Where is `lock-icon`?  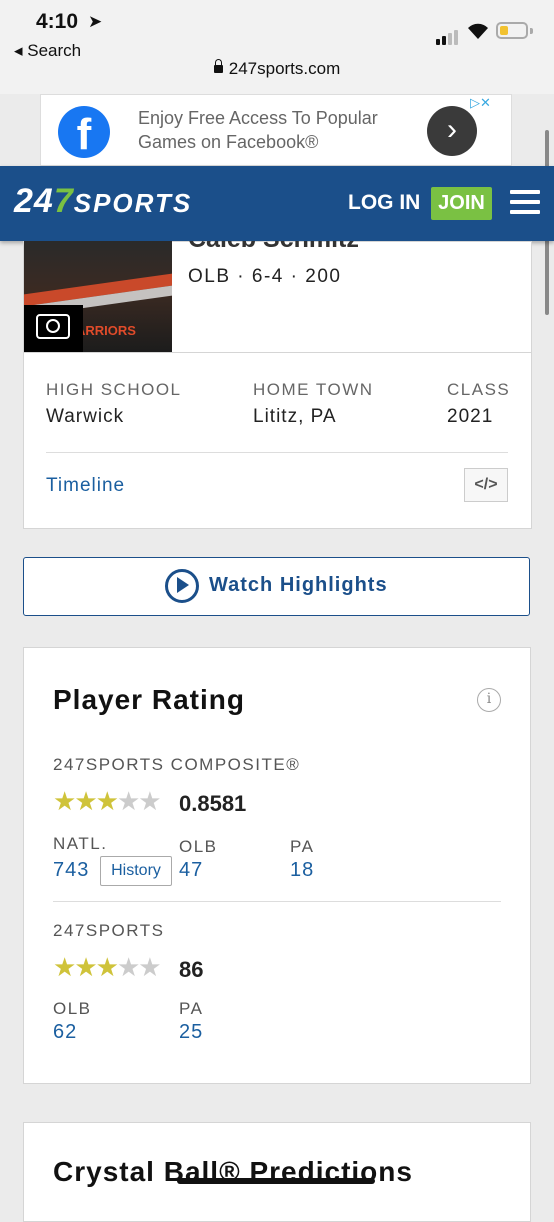 lock-icon is located at coordinates (218, 66).